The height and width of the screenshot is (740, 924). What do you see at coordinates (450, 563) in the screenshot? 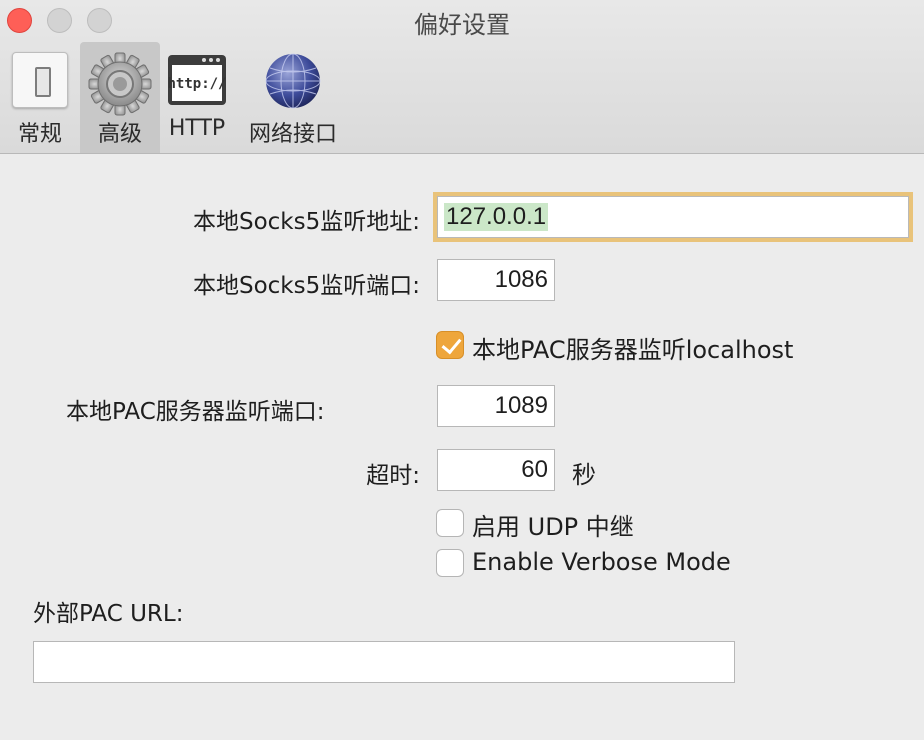
I see `verbose-mode-checkbox` at bounding box center [450, 563].